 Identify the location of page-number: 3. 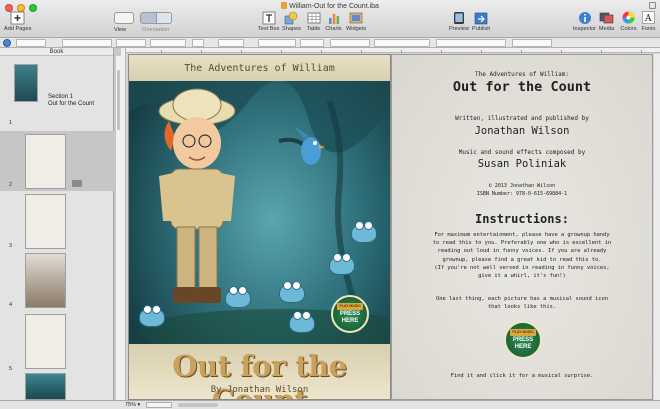
(11, 246).